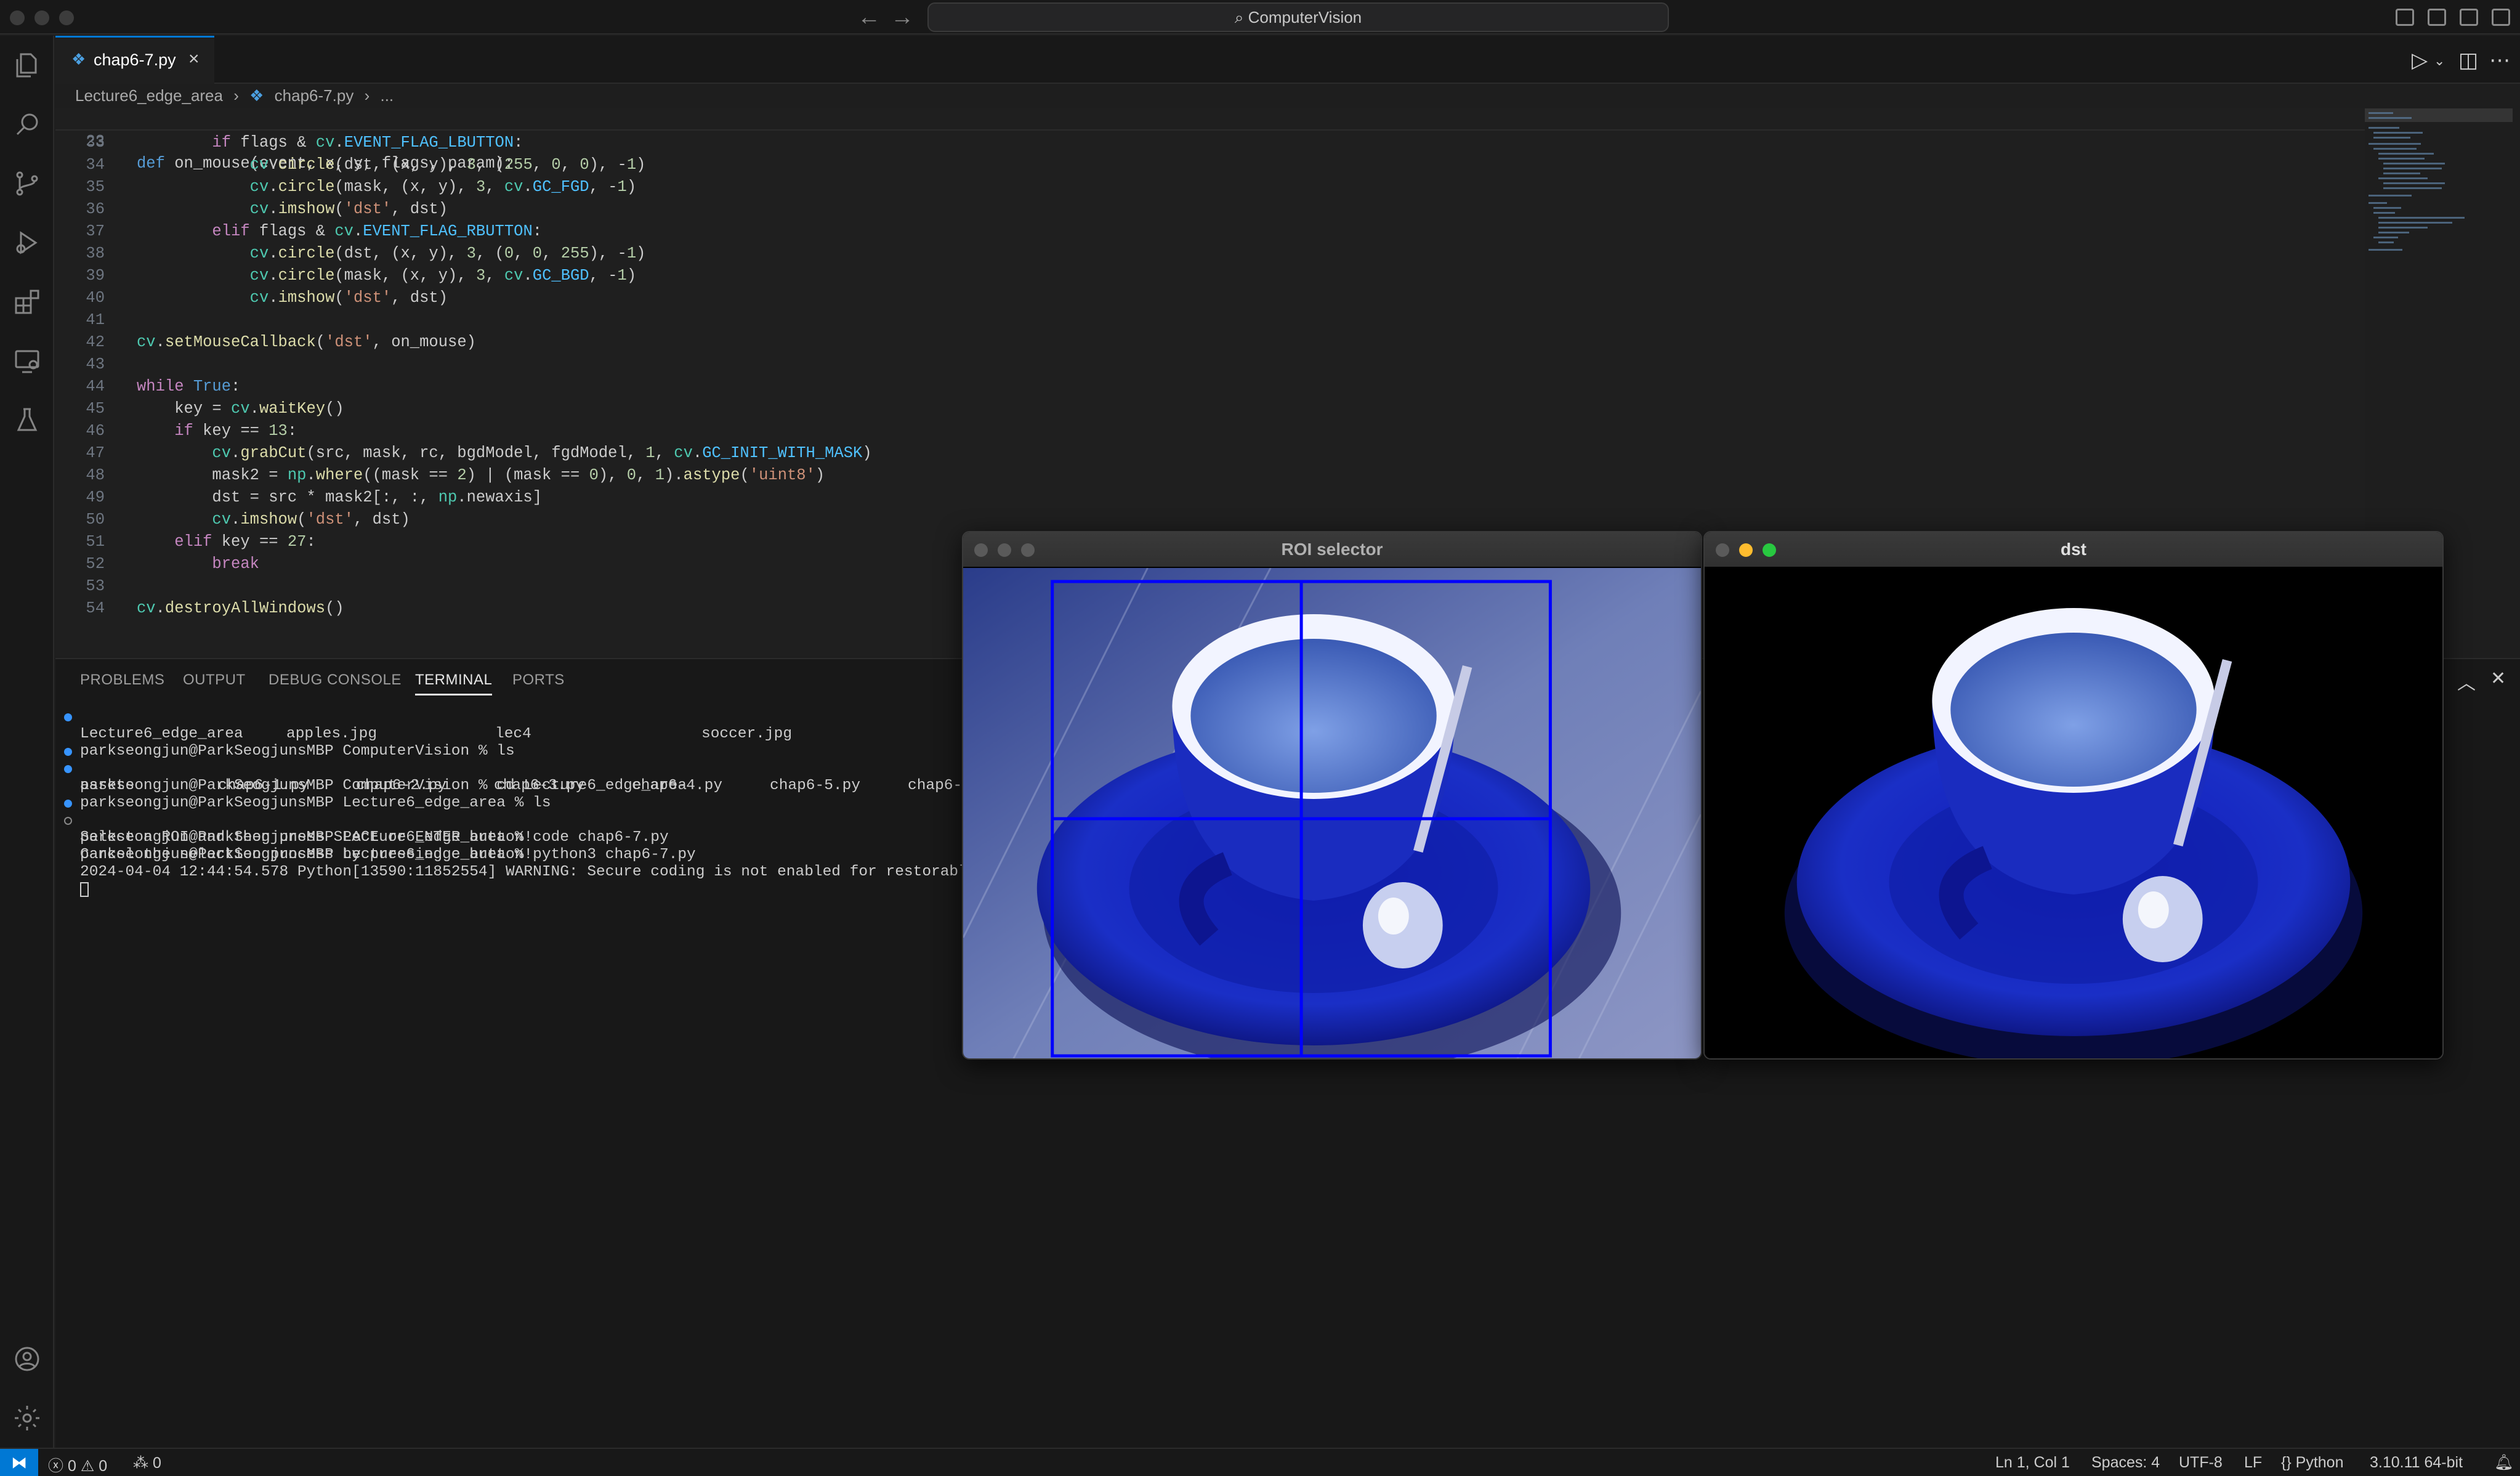 The image size is (2520, 1476). Describe the element at coordinates (19, 1462) in the screenshot. I see `remote-indicator-icon: ⧓` at that location.